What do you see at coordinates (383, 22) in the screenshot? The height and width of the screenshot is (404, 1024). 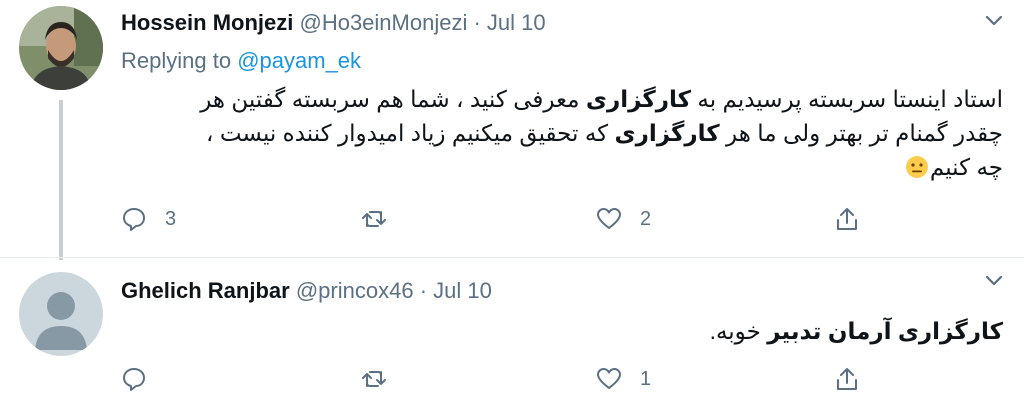 I see `handle: @Ho3einMonjezi` at bounding box center [383, 22].